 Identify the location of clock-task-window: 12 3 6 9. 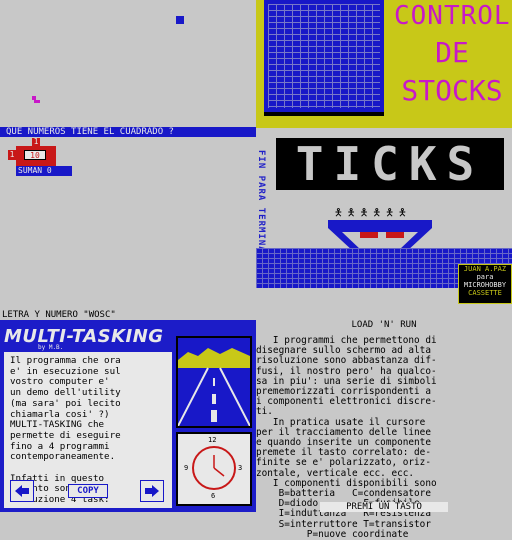
(214, 469).